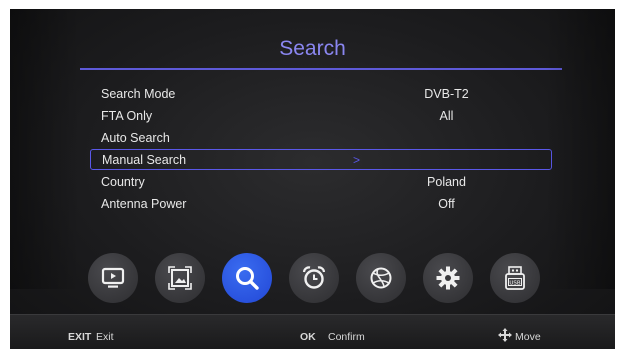  Describe the element at coordinates (135, 138) in the screenshot. I see `row-label: Auto Search` at that location.